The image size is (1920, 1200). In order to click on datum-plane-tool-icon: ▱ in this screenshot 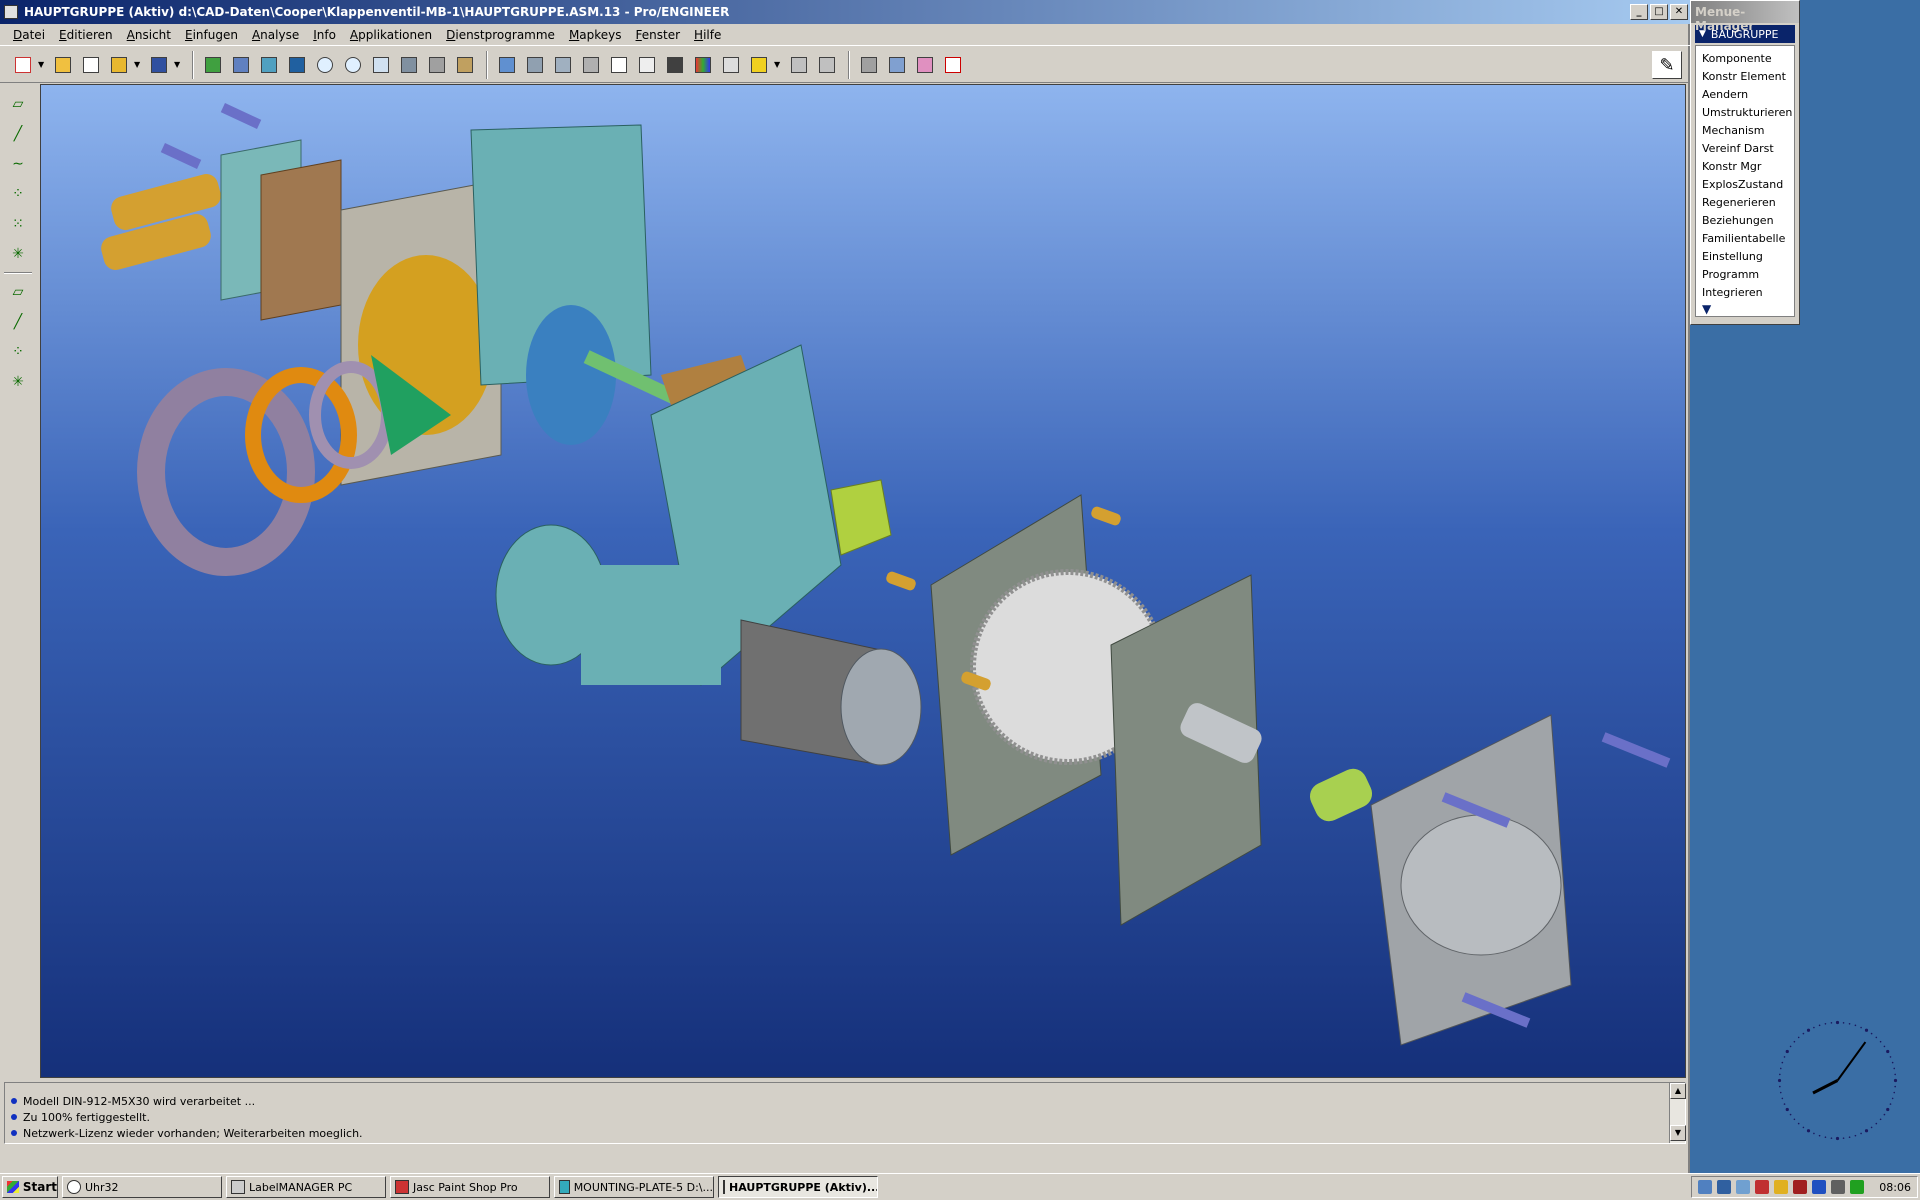, I will do `click(18, 104)`.